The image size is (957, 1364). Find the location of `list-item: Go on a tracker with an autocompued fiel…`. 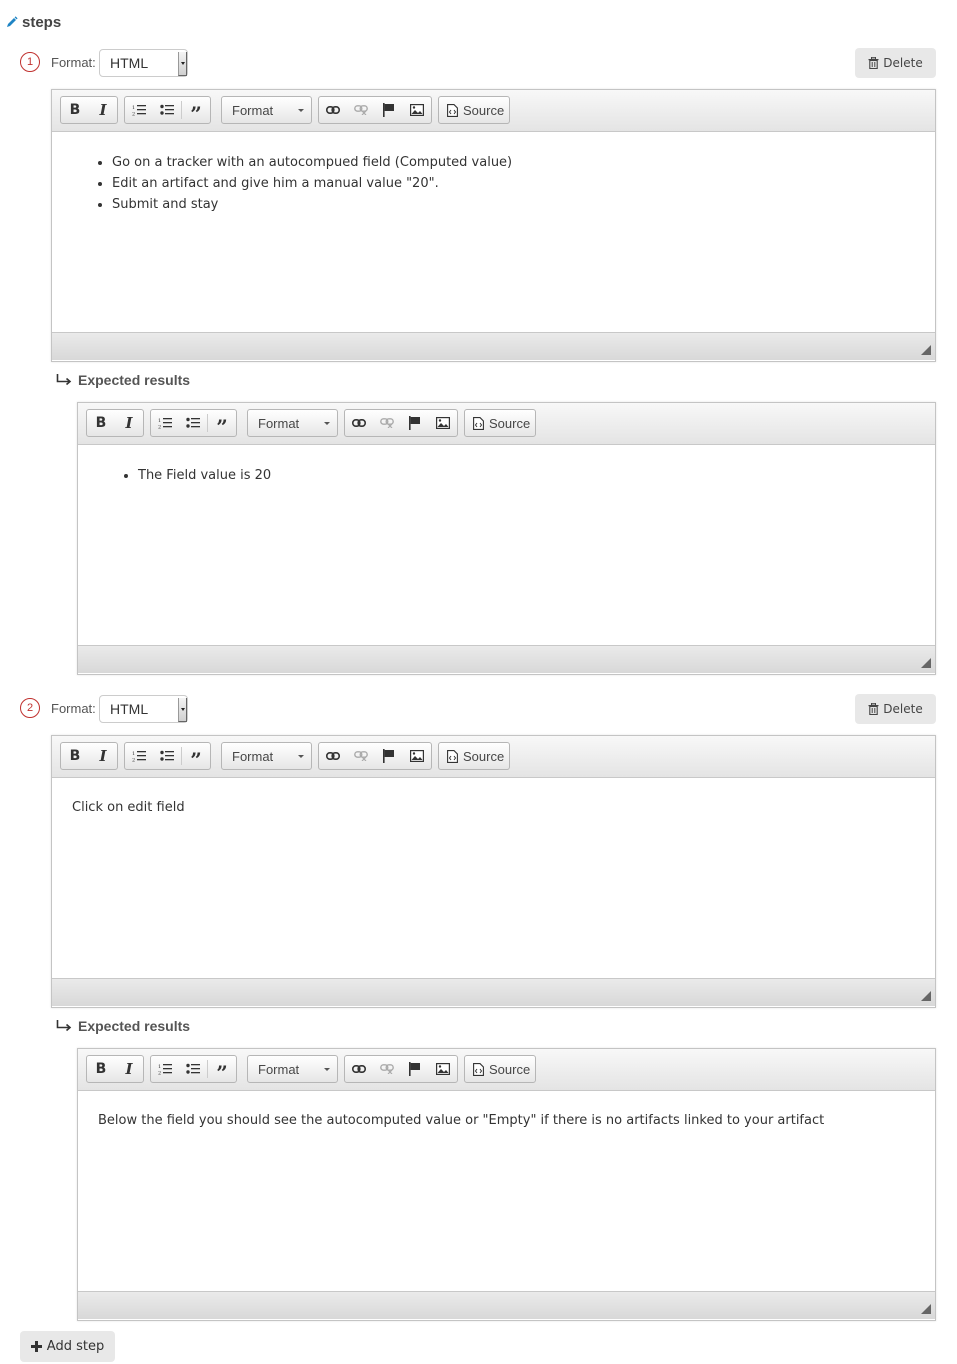

list-item: Go on a tracker with an autocompued fiel… is located at coordinates (523, 162).